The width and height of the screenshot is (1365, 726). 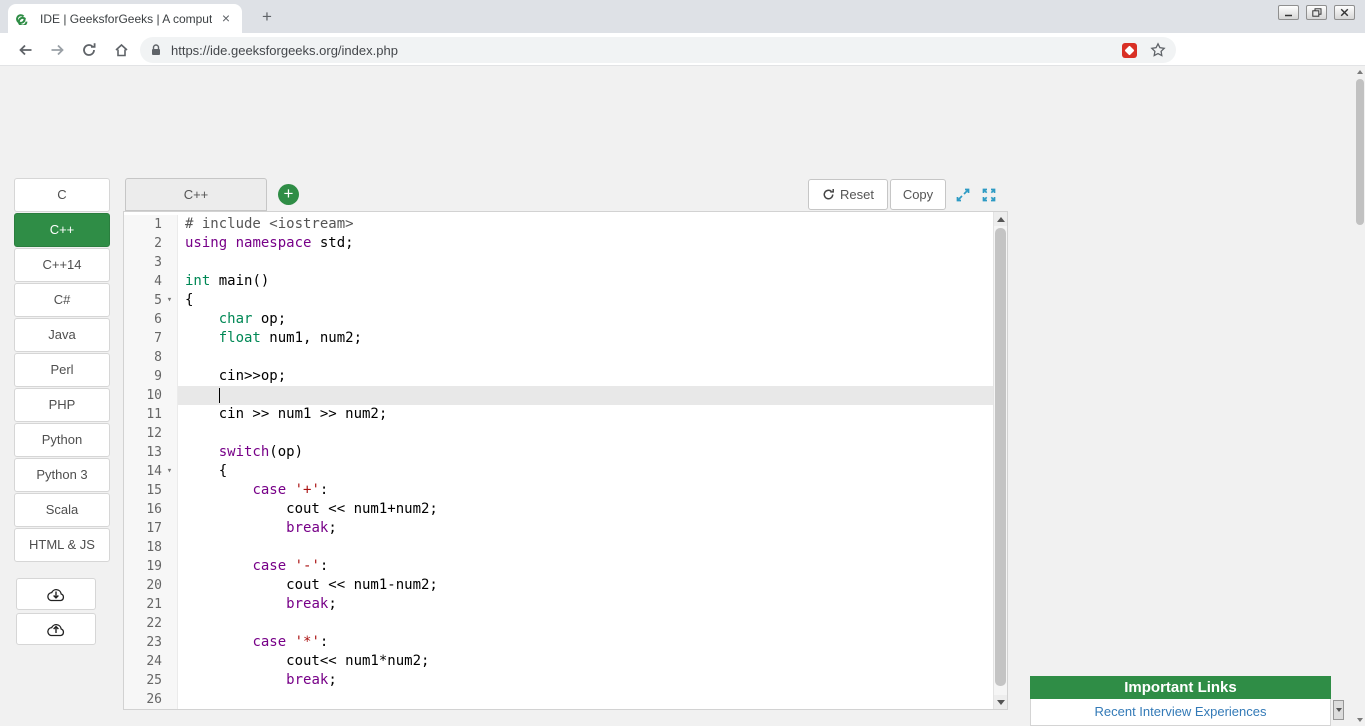 What do you see at coordinates (311, 604) in the screenshot?
I see `code-text: break;` at bounding box center [311, 604].